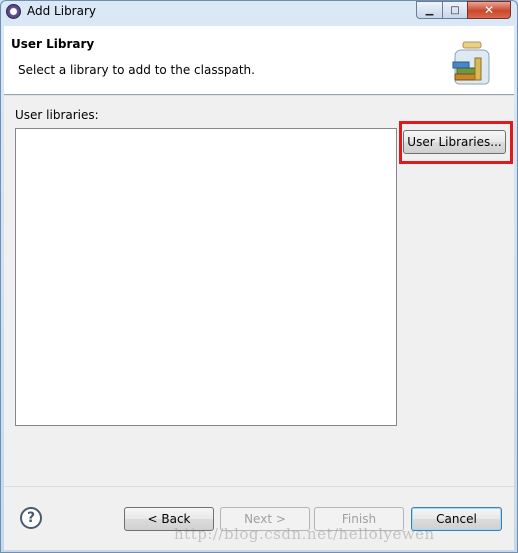 This screenshot has height=553, width=518. I want to click on maximize-button: □, so click(454, 10).